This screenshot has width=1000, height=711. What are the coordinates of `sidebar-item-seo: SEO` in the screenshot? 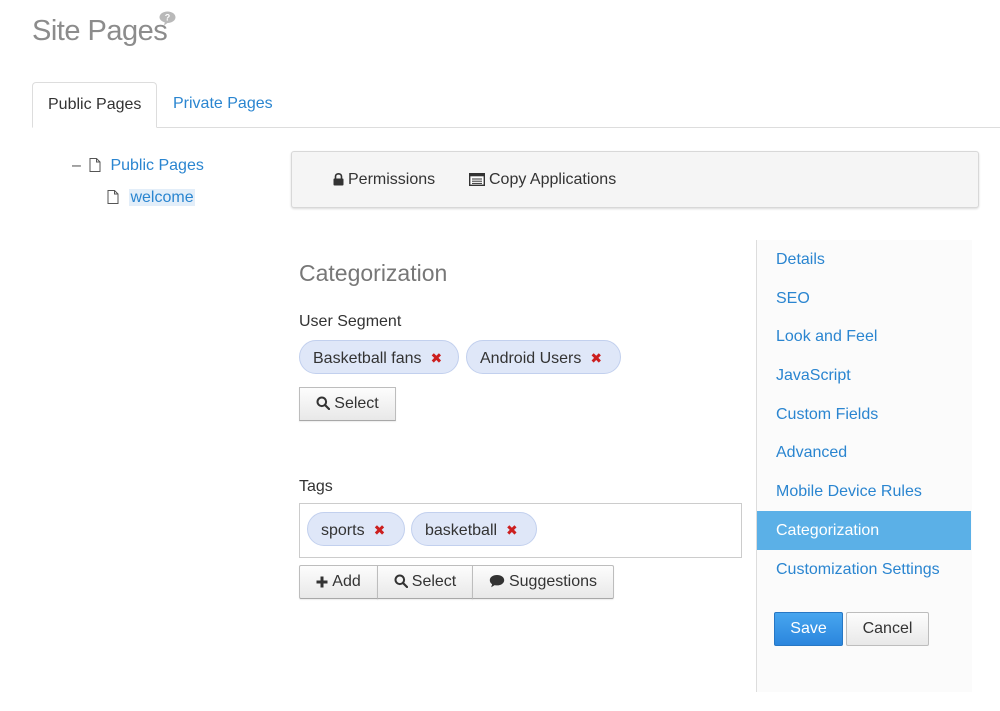 It's located at (864, 298).